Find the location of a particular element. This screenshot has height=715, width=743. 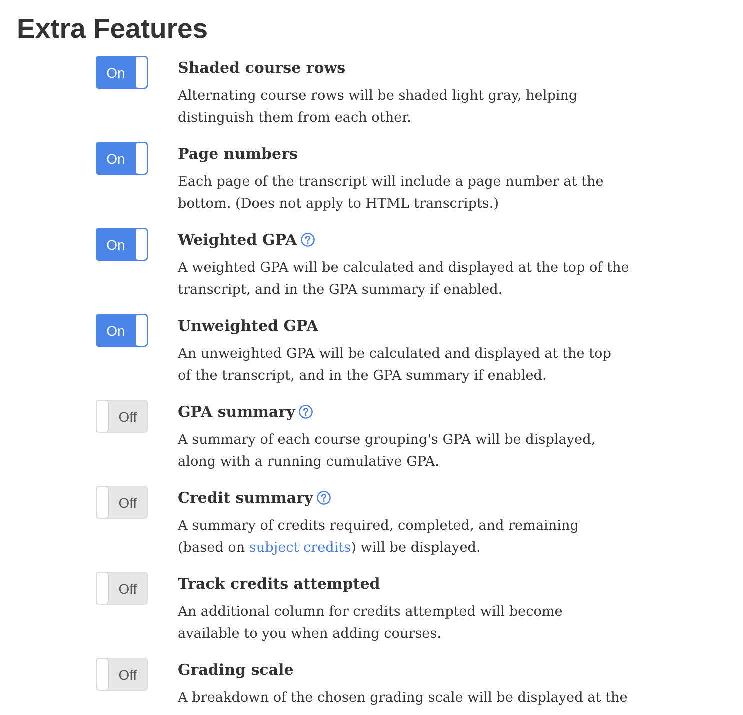

feature-description: A summary of each course grouping's GPA will be displayed, along with a running cumulative GPA. is located at coordinates (387, 451).